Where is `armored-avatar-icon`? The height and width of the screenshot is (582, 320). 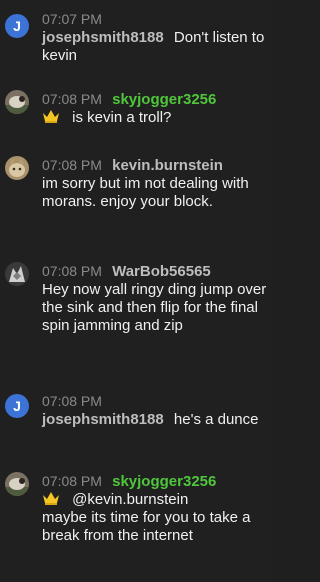
armored-avatar-icon is located at coordinates (17, 274).